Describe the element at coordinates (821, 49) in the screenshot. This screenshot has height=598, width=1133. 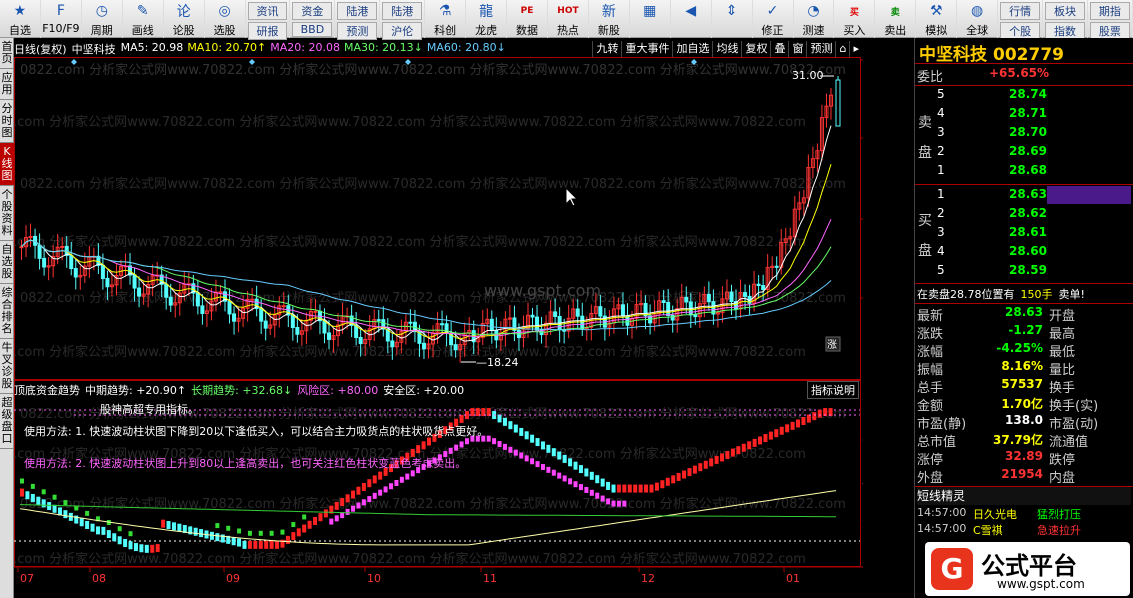
I see `chart-control-7: 预测` at that location.